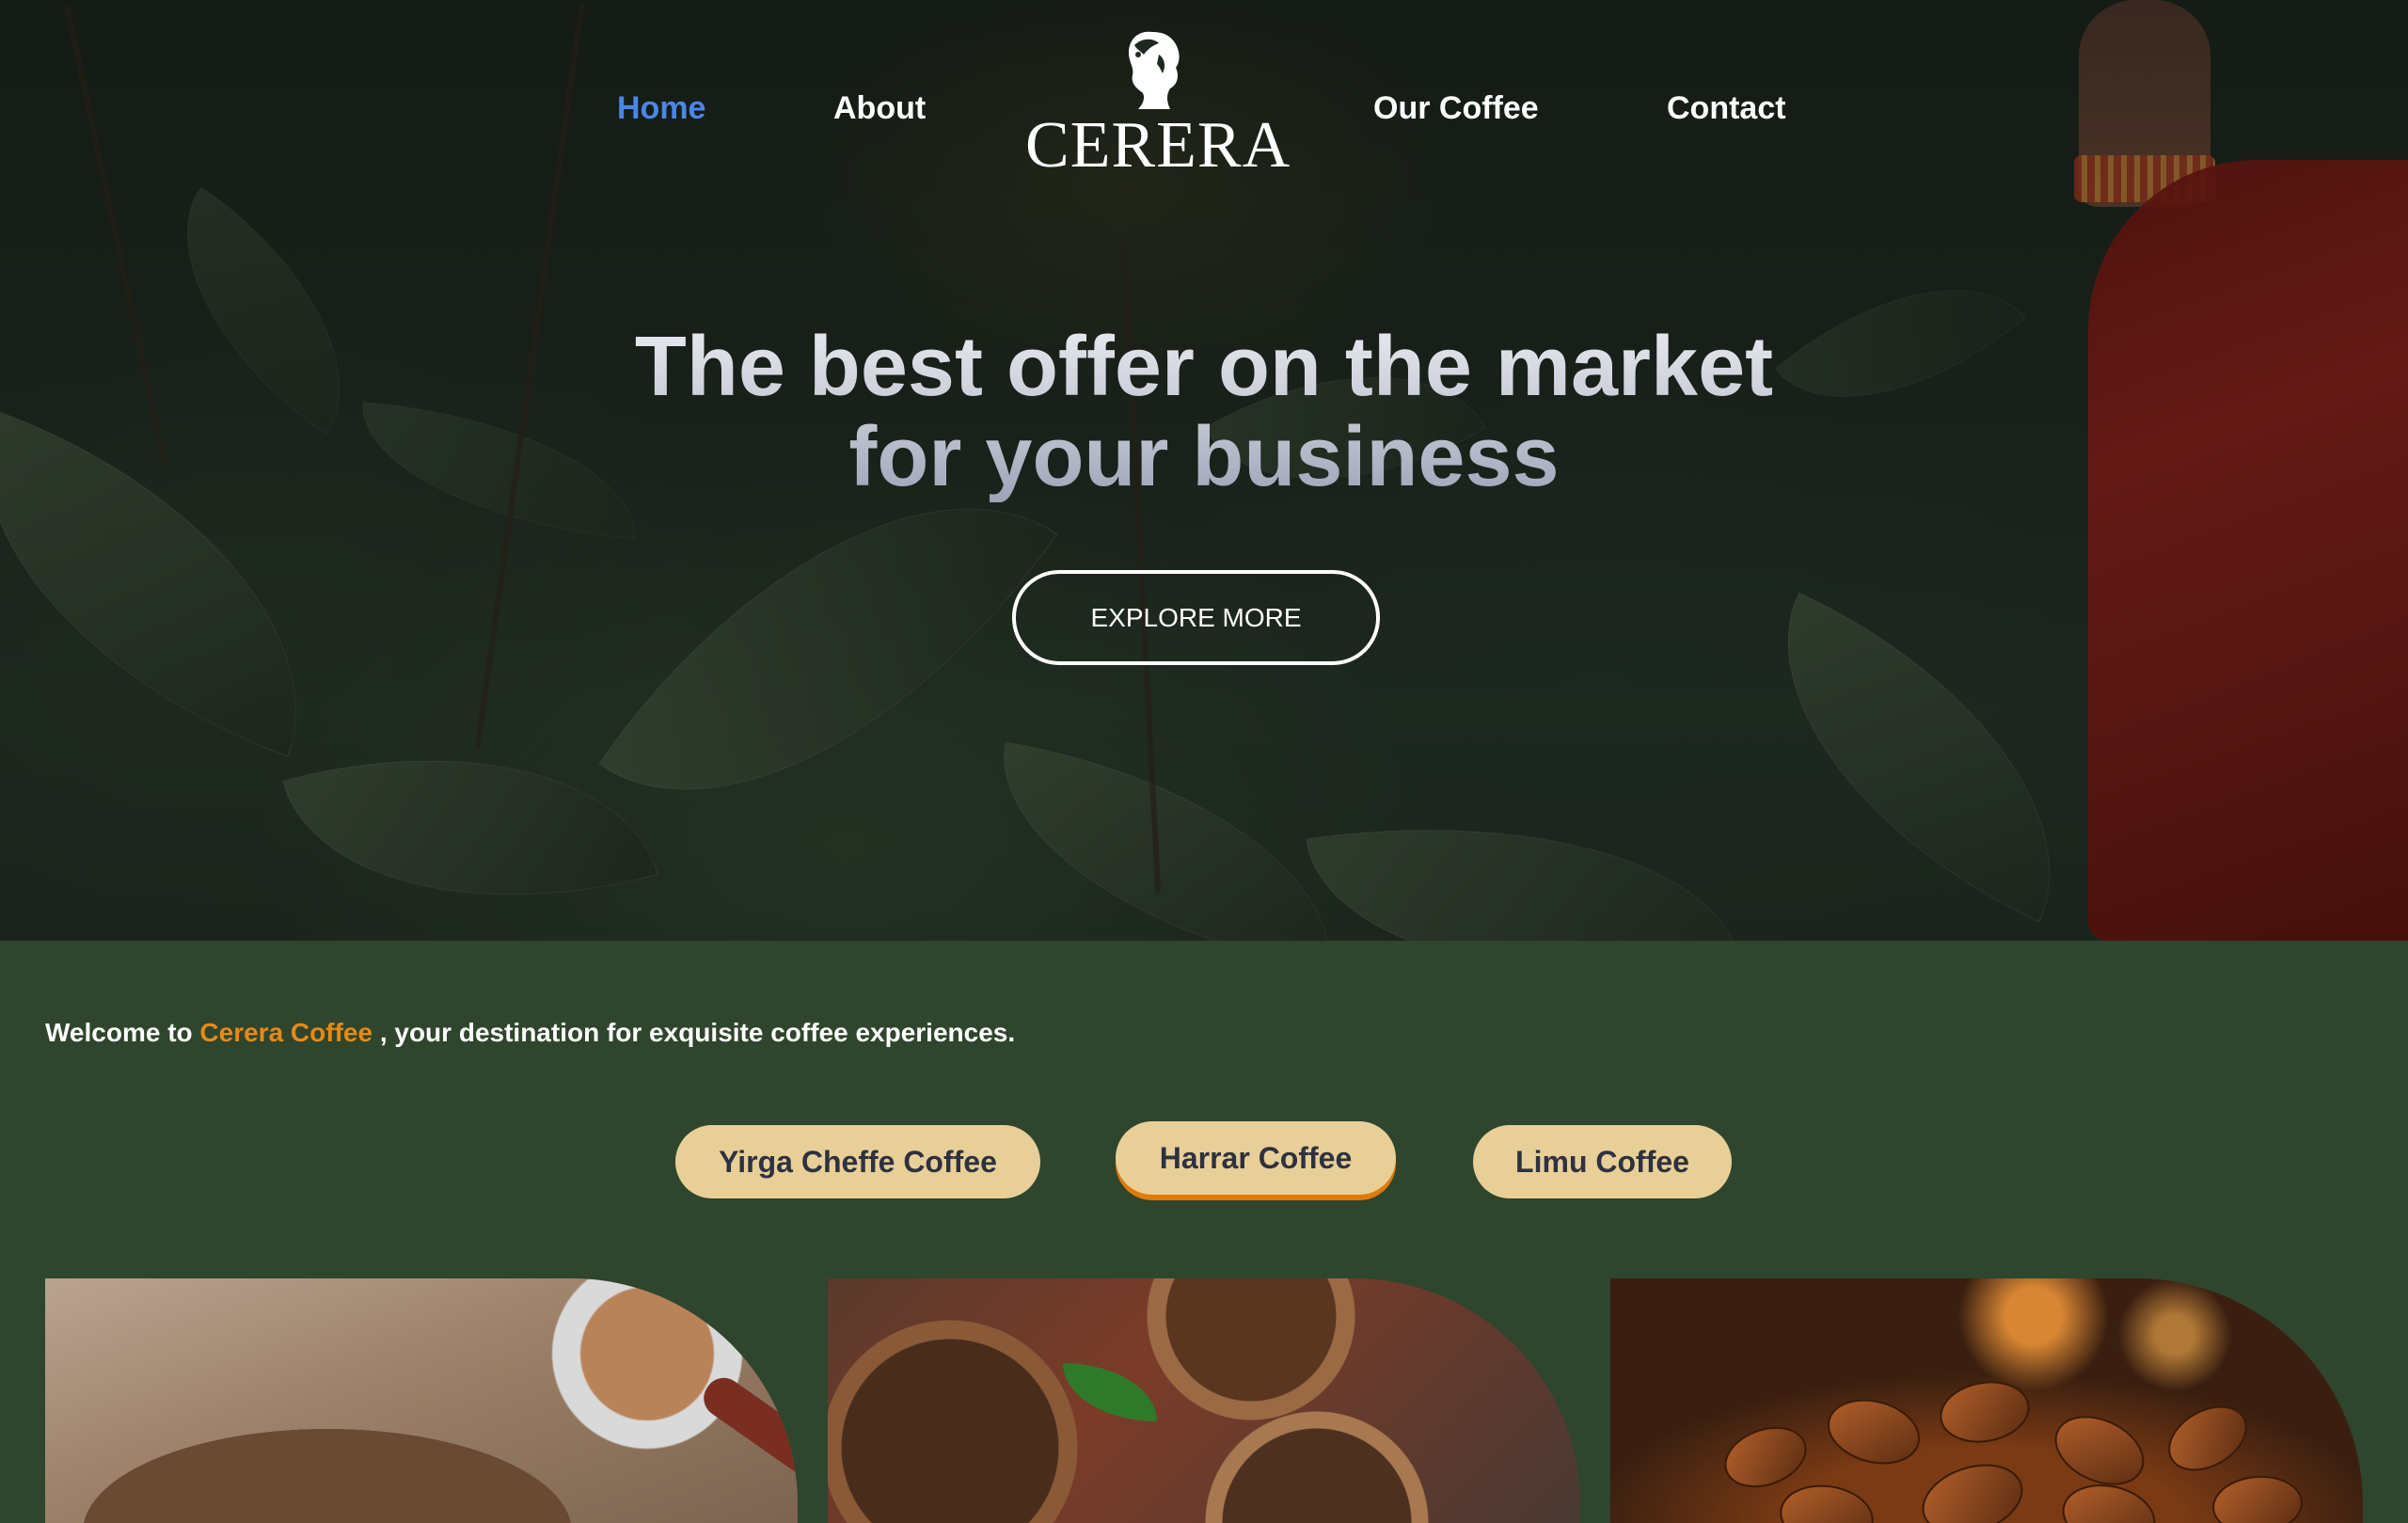 The width and height of the screenshot is (2408, 1523). I want to click on cerera-logo: CERERA, so click(1158, 111).